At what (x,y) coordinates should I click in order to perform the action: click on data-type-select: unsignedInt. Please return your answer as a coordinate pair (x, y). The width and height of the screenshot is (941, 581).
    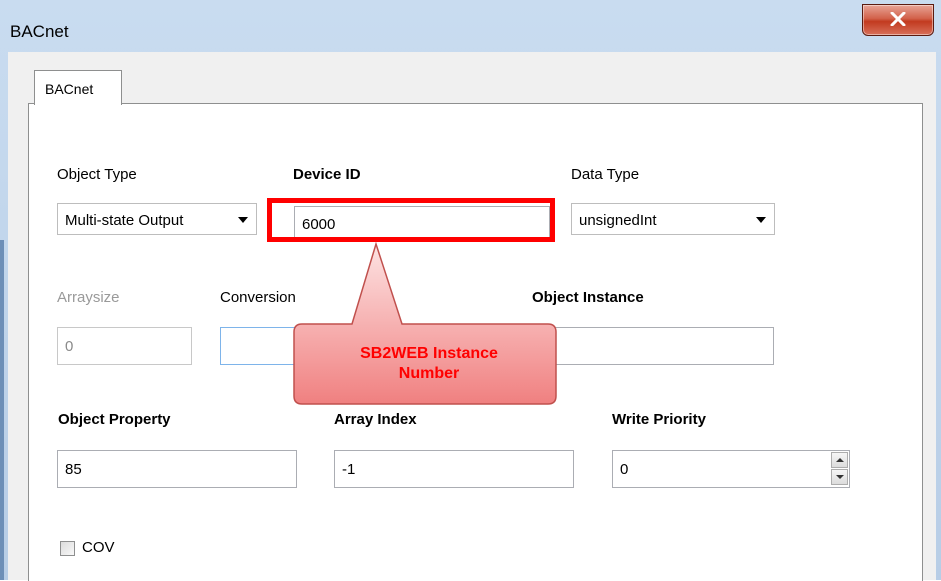
    Looking at the image, I should click on (673, 219).